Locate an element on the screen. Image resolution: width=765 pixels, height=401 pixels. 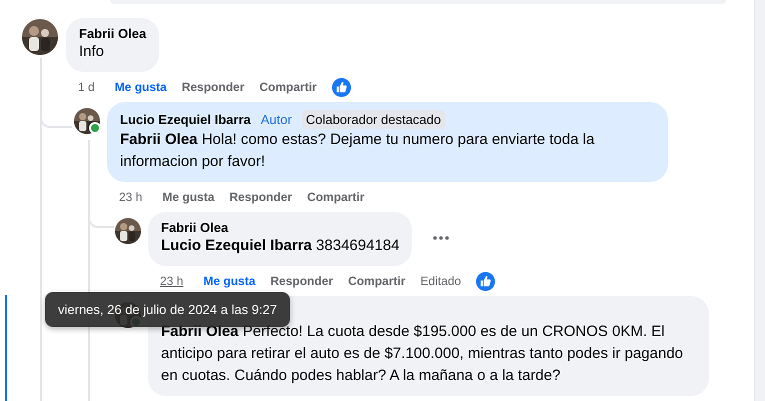
comment-text: Lucio Ezequiel Ibarra 3834694184 is located at coordinates (280, 246).